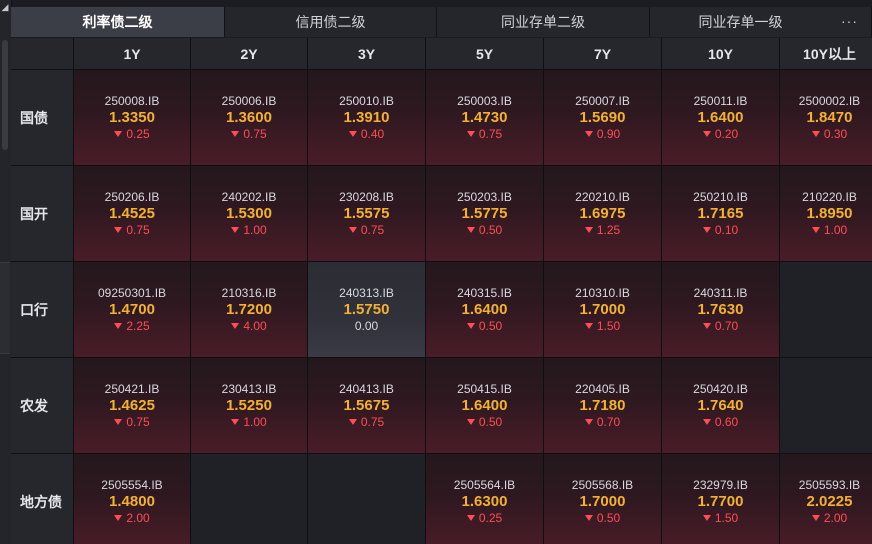  I want to click on quote-cell: 250008.IB 1.3350 0.25, so click(132, 117).